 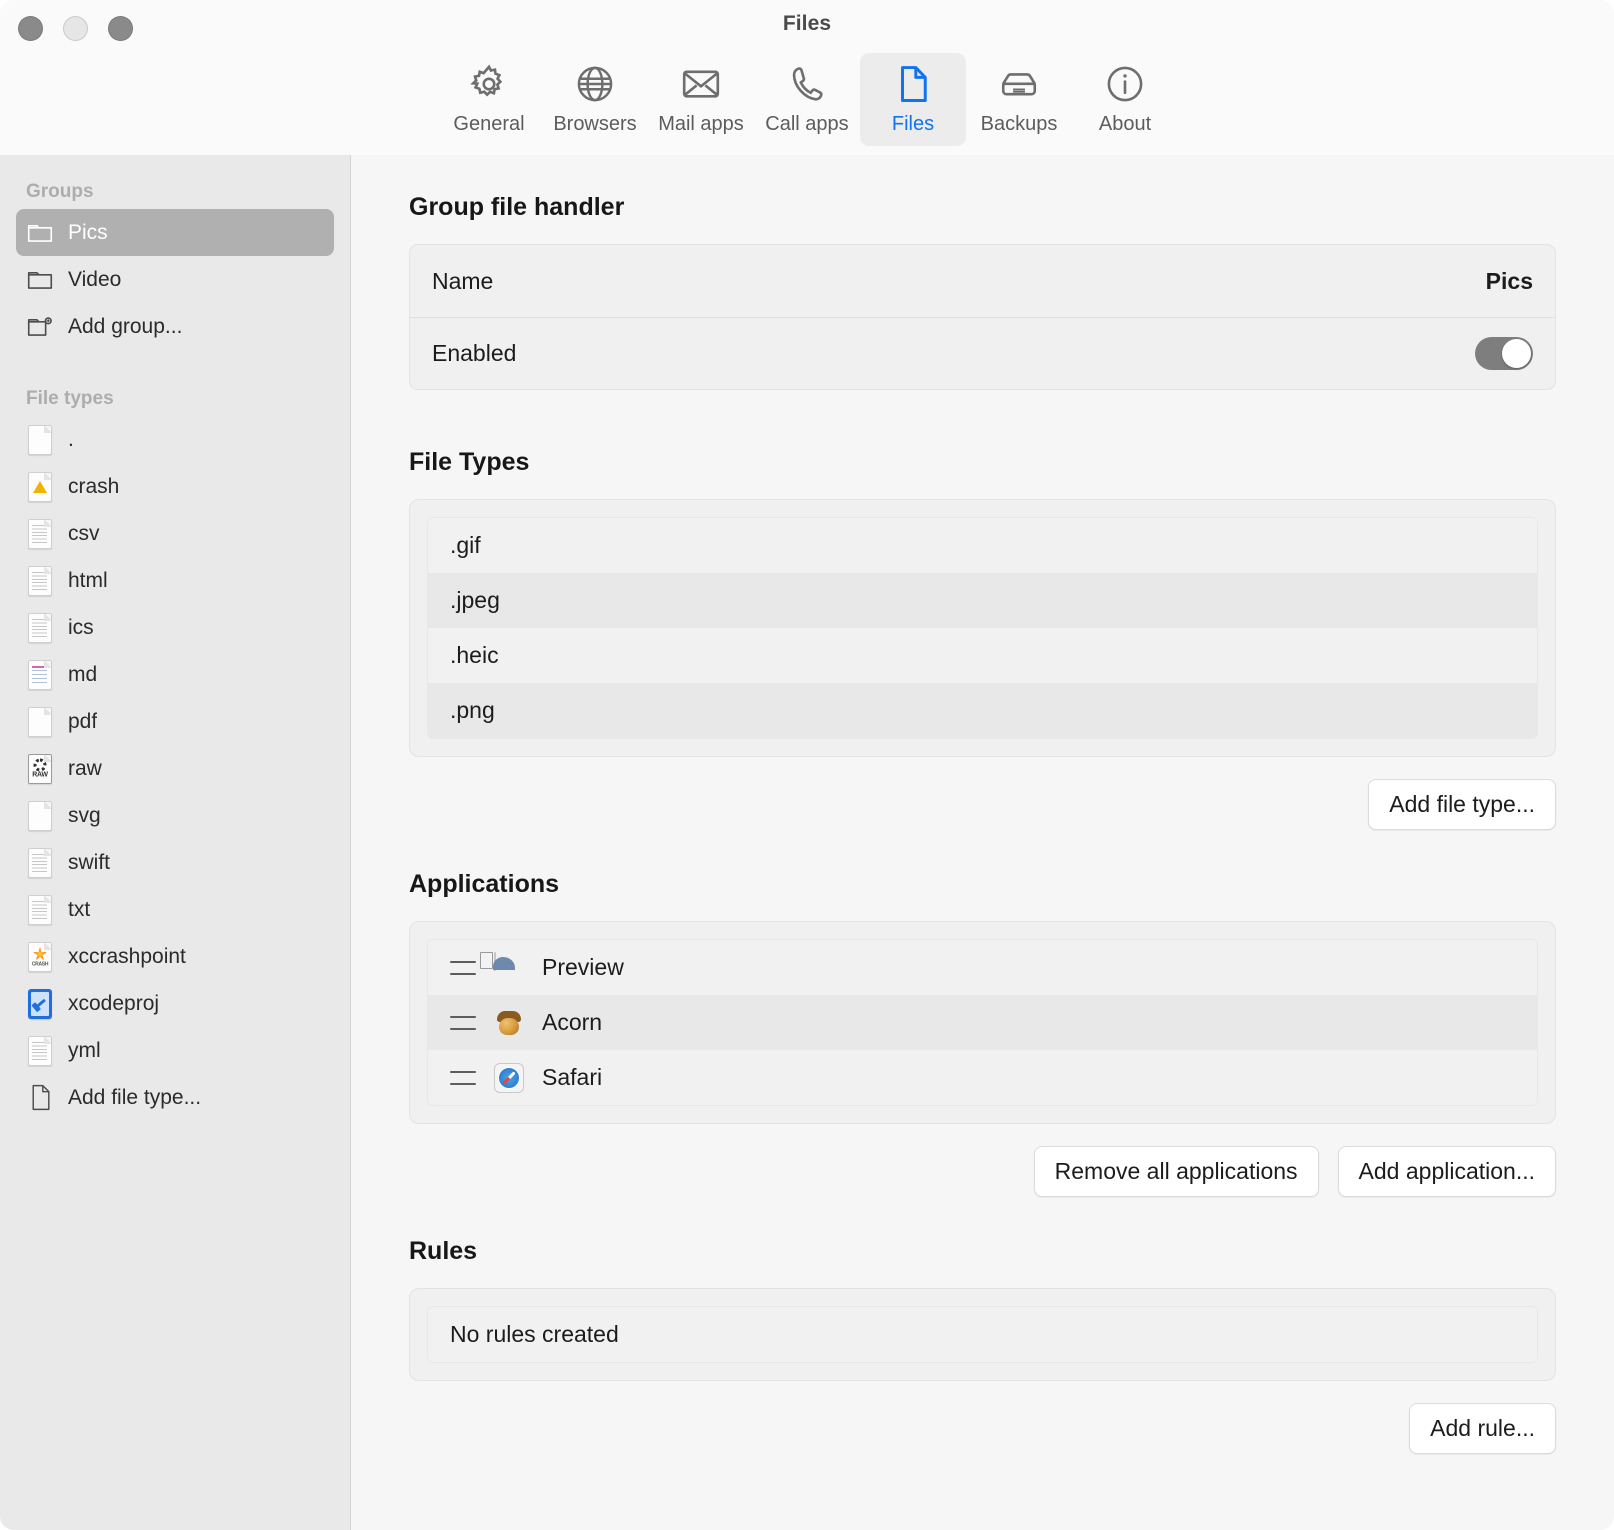 I want to click on sidebar-item-video-label: Video, so click(x=95, y=279).